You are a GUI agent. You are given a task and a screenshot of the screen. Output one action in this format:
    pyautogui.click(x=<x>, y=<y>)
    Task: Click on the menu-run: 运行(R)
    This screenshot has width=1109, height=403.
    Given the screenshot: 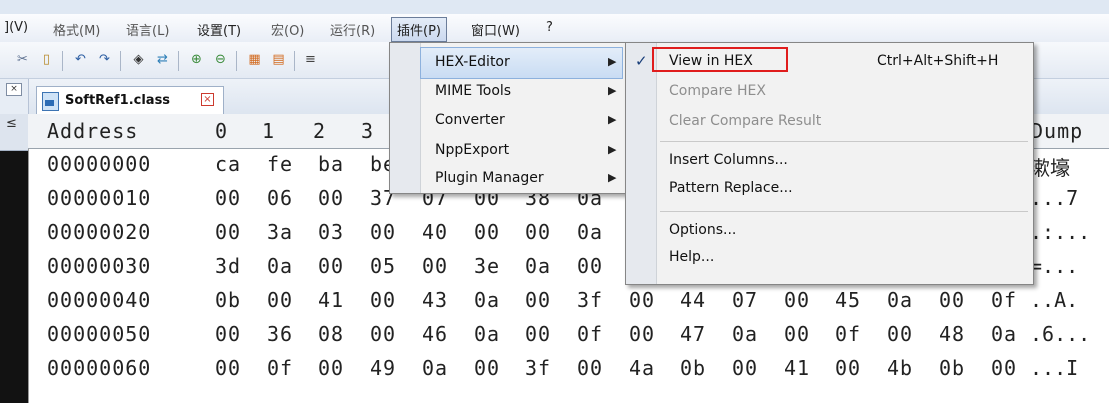 What is the action you would take?
    pyautogui.click(x=352, y=29)
    